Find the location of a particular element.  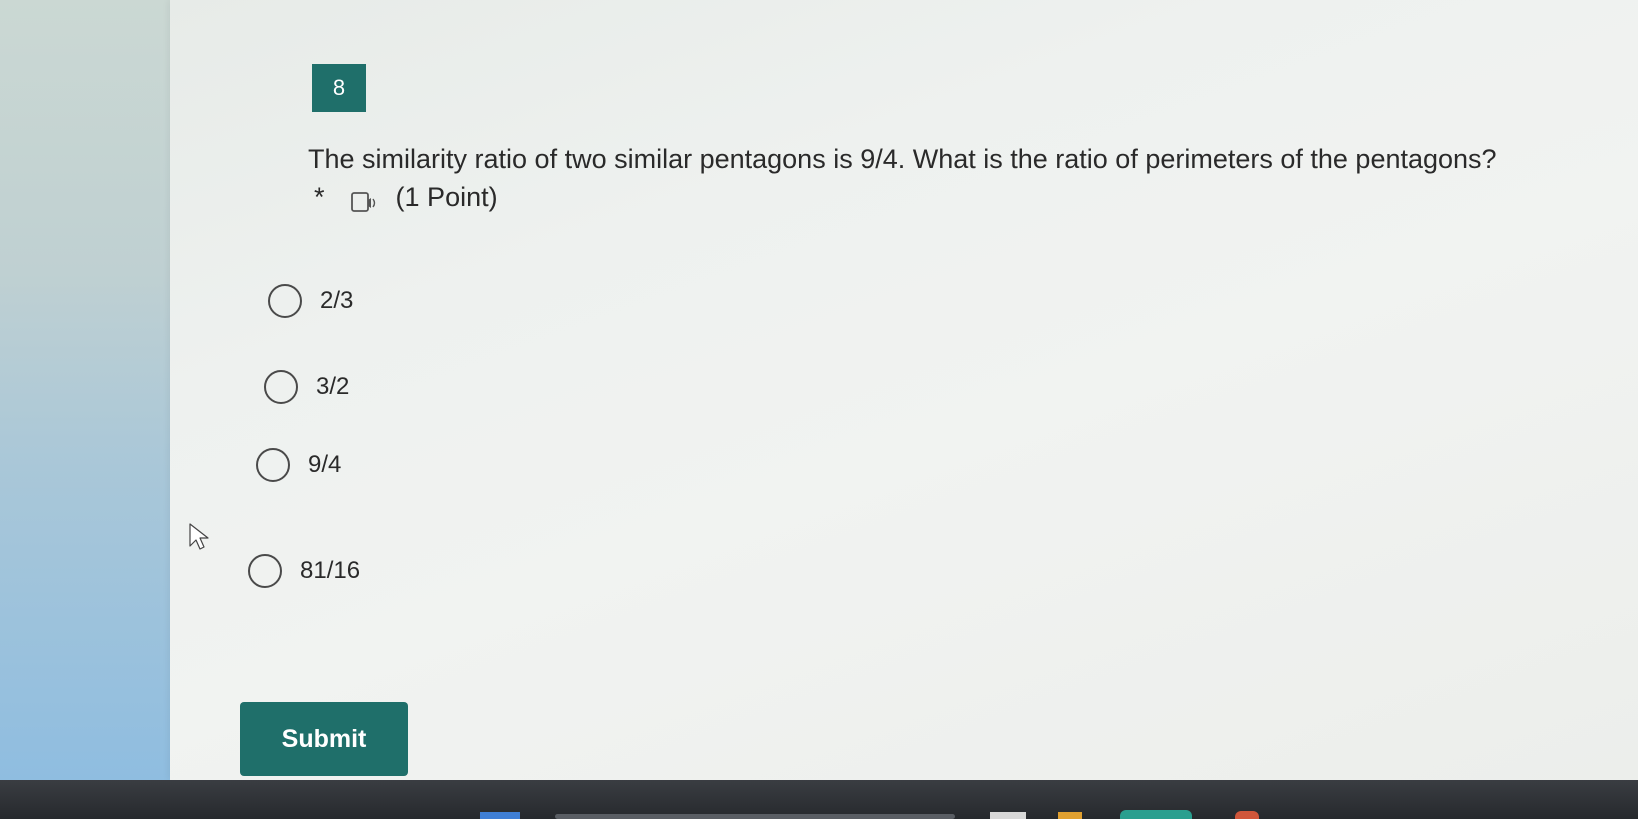

option-4: 81/16 is located at coordinates (304, 571).